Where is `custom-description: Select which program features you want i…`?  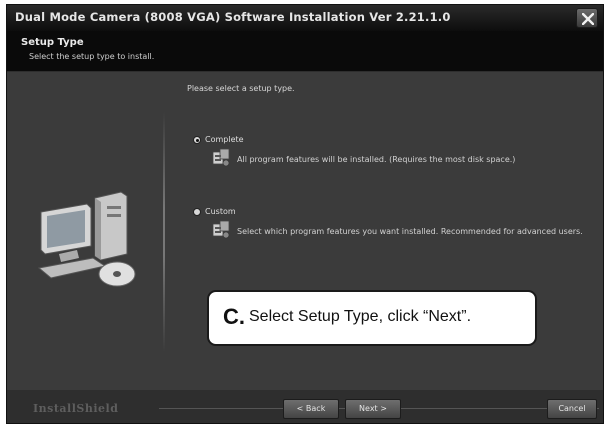 custom-description: Select which program features you want i… is located at coordinates (410, 231).